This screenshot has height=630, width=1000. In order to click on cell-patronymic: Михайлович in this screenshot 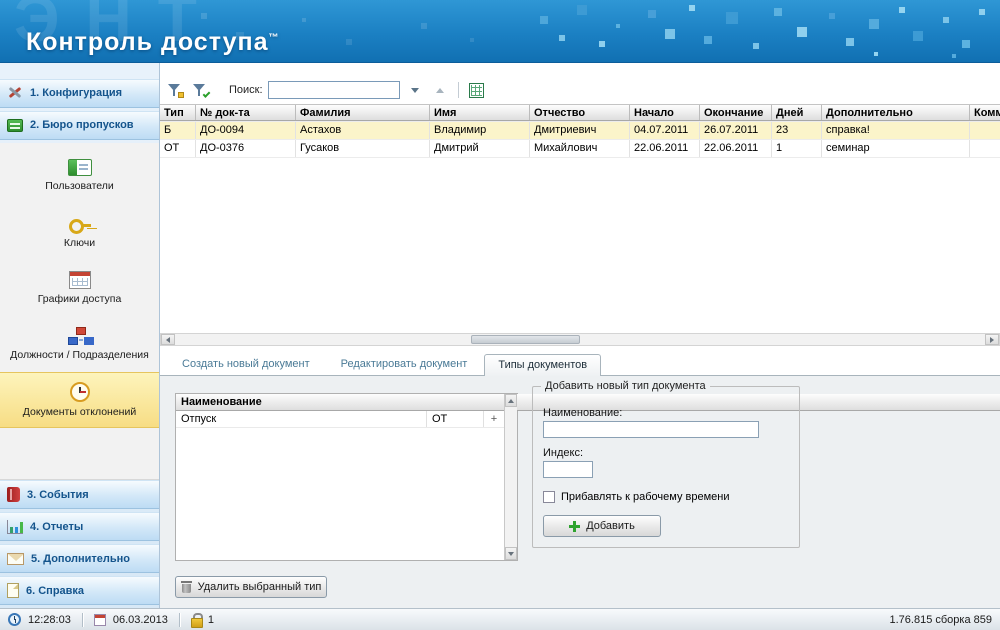, I will do `click(580, 148)`.